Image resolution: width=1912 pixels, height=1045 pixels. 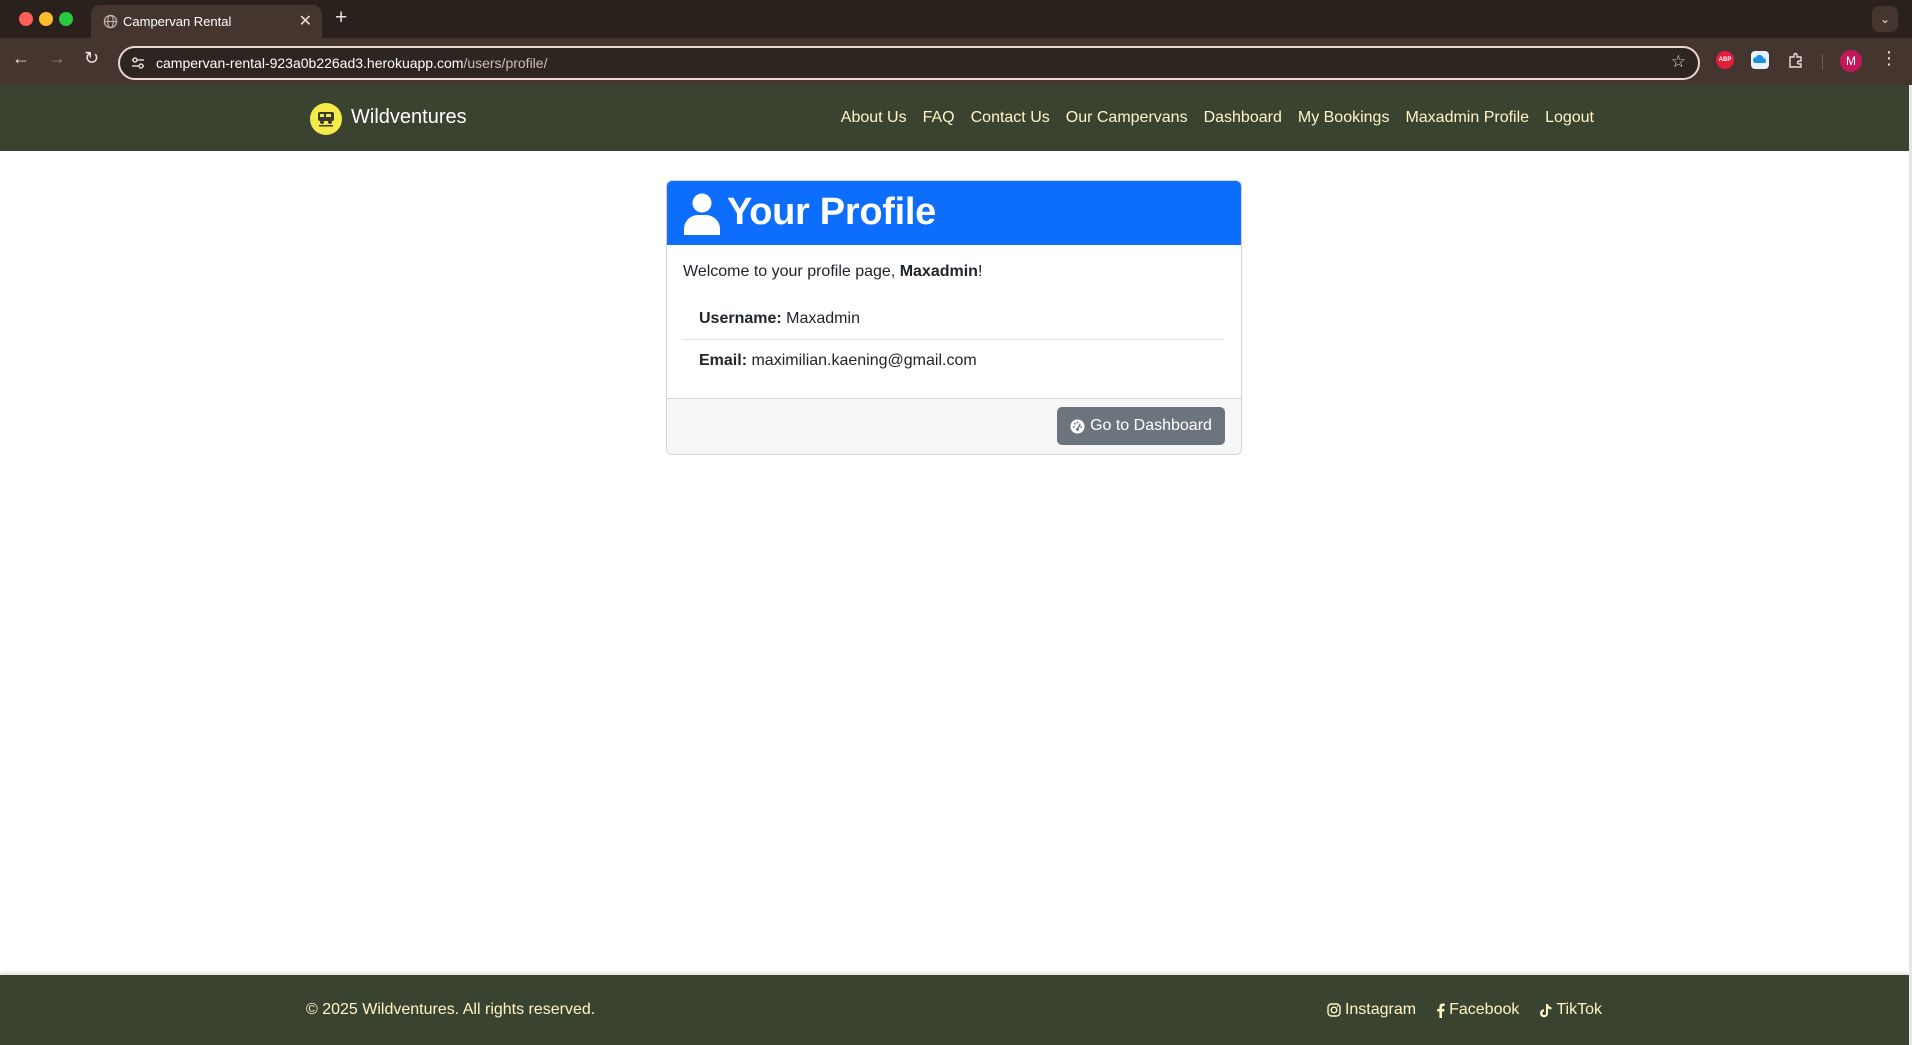 What do you see at coordinates (954, 213) in the screenshot?
I see `profile-card-header: Your Profile` at bounding box center [954, 213].